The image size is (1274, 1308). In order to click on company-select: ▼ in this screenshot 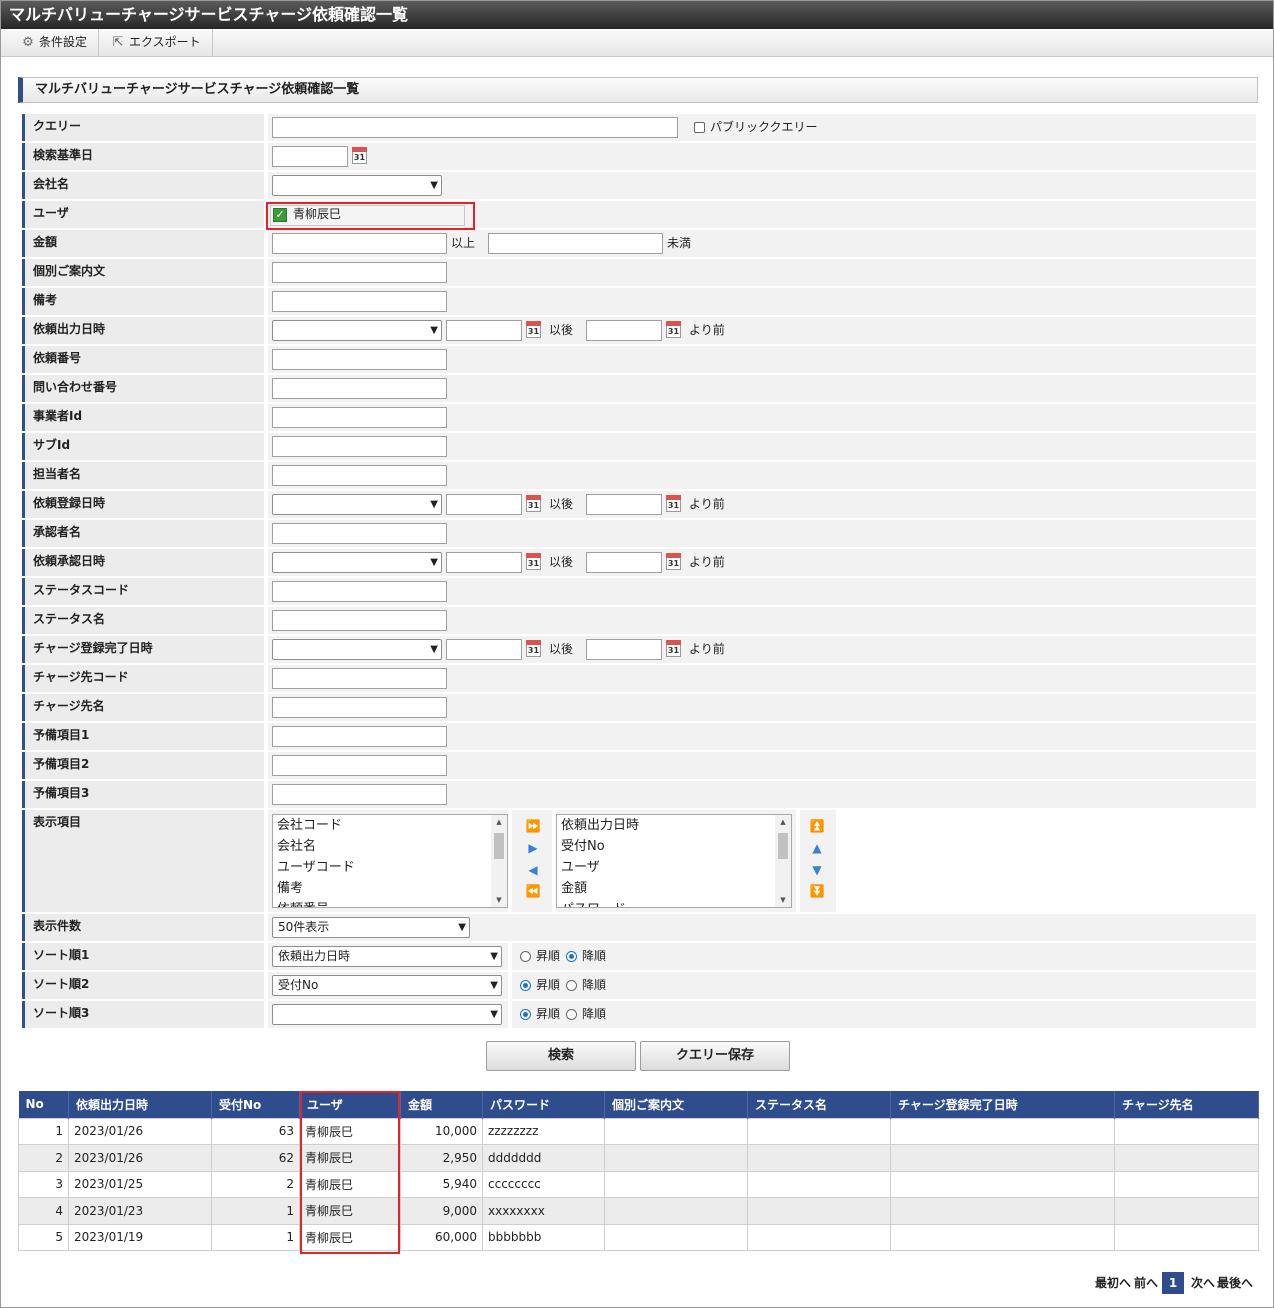, I will do `click(357, 185)`.